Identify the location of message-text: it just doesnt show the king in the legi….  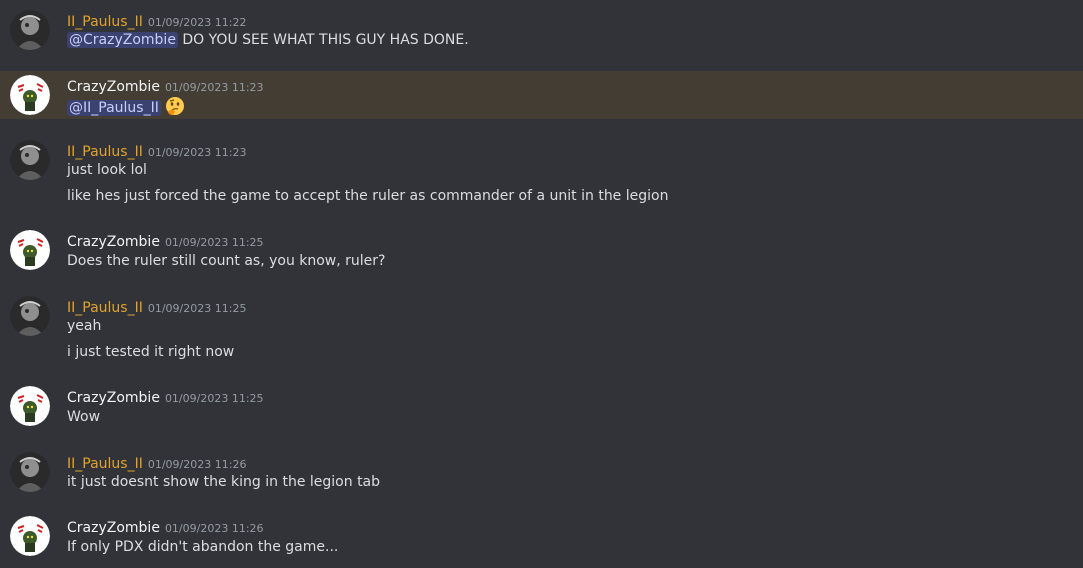
(224, 482).